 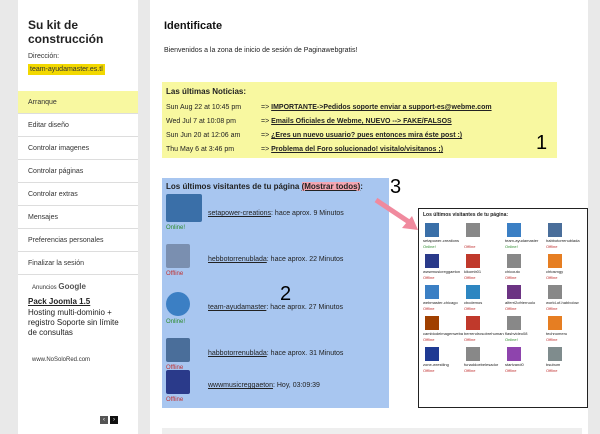 What do you see at coordinates (525, 271) in the screenshot?
I see `preview-name: chicouto` at bounding box center [525, 271].